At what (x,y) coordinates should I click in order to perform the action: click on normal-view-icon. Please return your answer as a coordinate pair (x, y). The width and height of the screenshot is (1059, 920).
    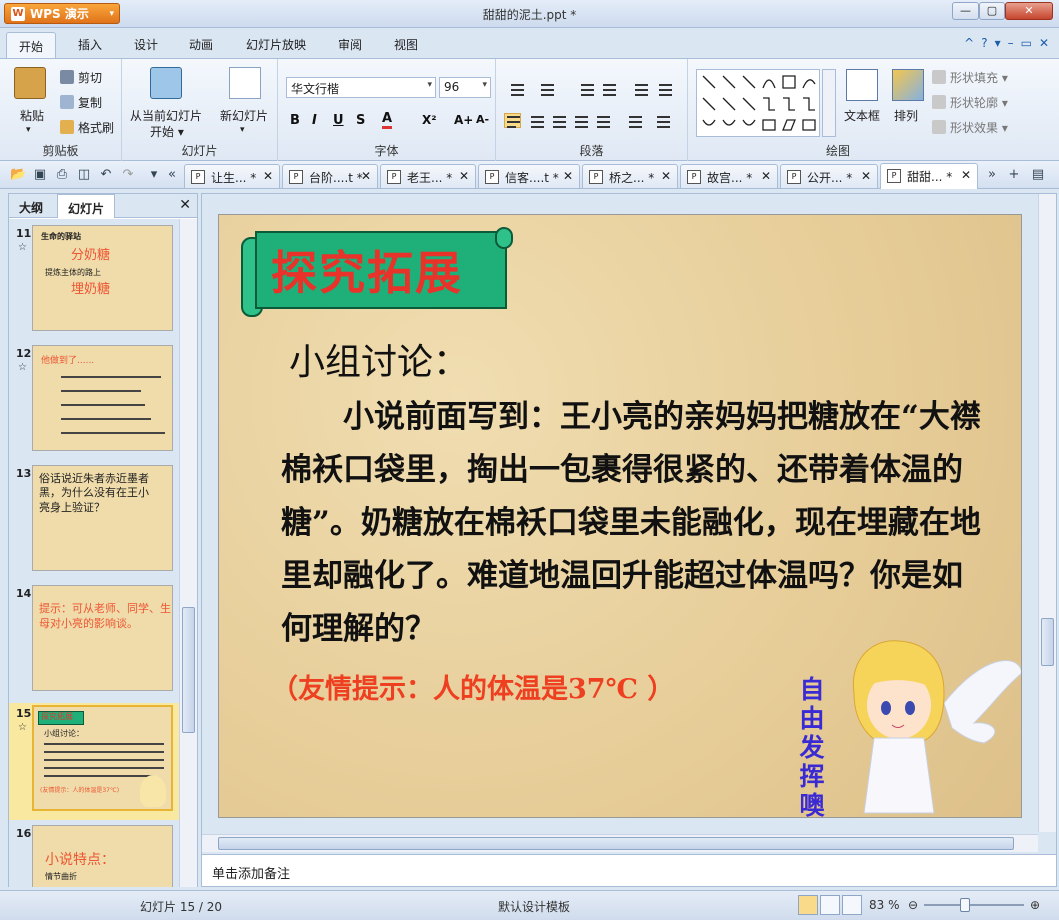
    Looking at the image, I should click on (808, 905).